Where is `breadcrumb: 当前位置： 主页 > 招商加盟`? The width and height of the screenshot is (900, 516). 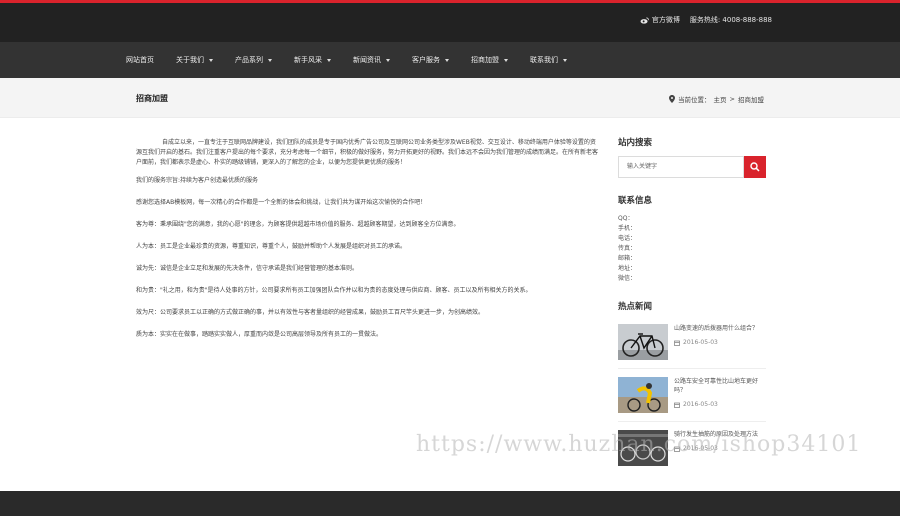
breadcrumb: 当前位置： 主页 > 招商加盟 is located at coordinates (716, 99).